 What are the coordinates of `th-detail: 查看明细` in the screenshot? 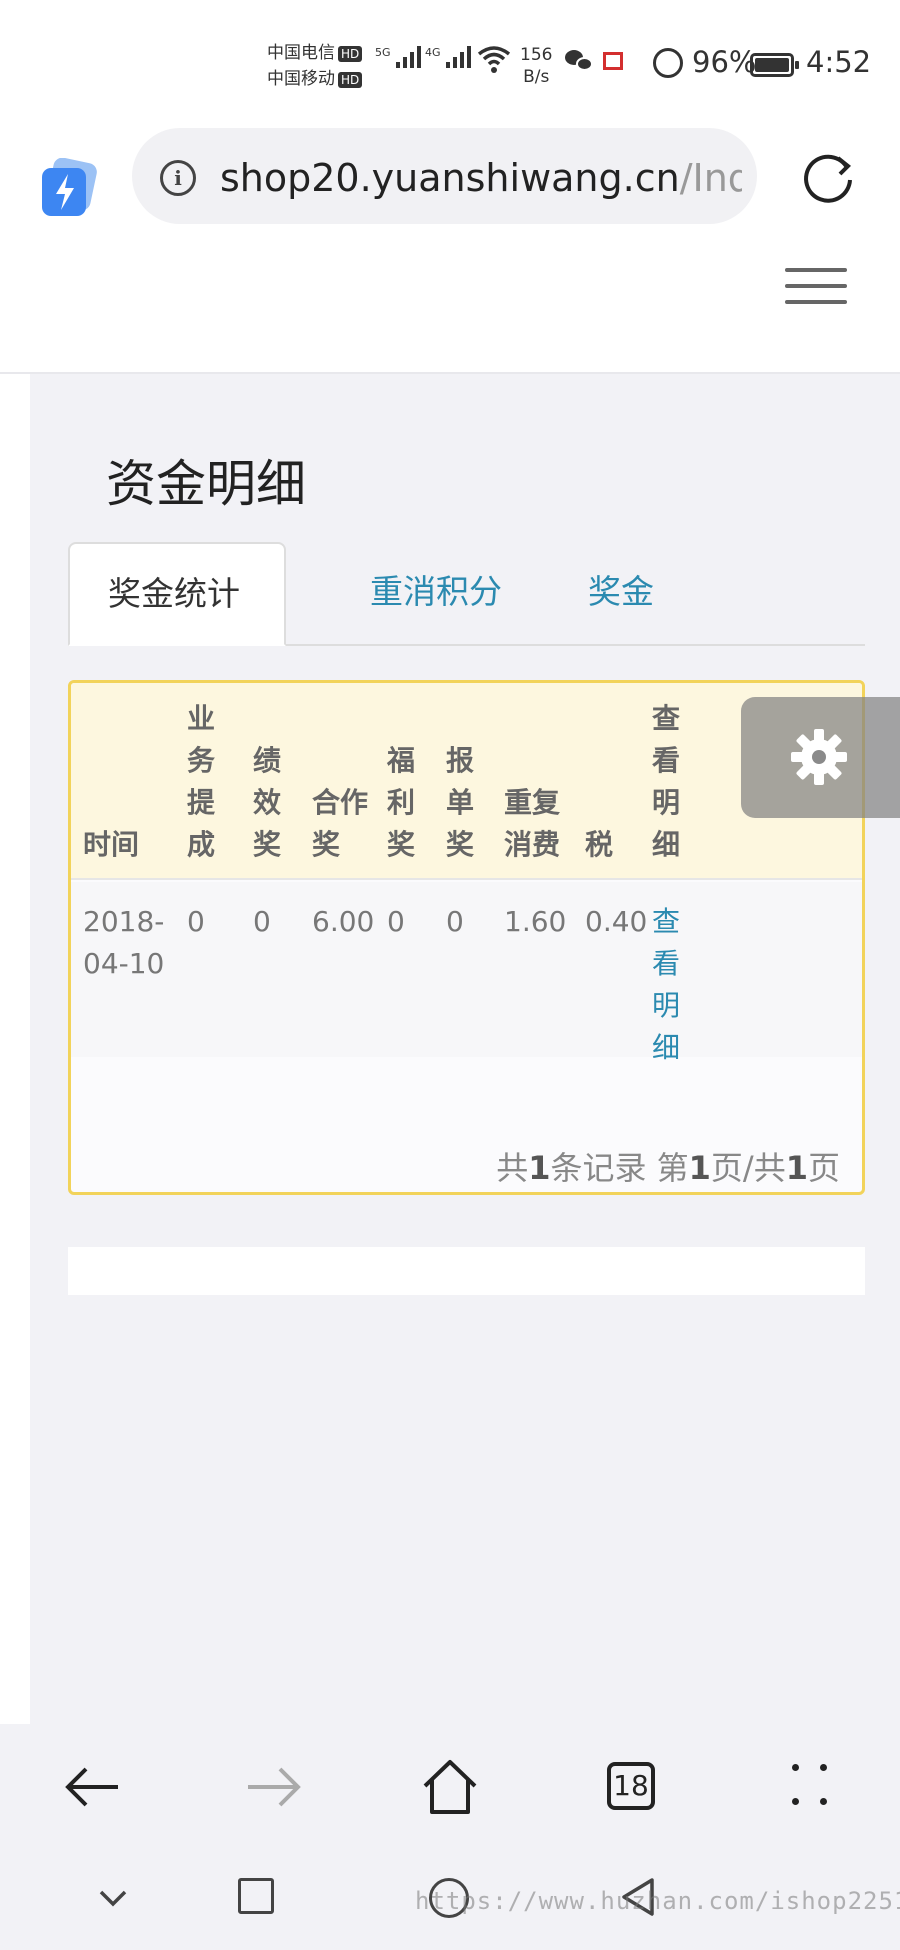 It's located at (666, 781).